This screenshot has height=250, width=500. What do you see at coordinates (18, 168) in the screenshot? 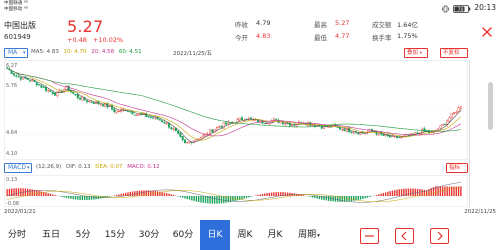
I see `macd-indicator-select: MACD ▾` at bounding box center [18, 168].